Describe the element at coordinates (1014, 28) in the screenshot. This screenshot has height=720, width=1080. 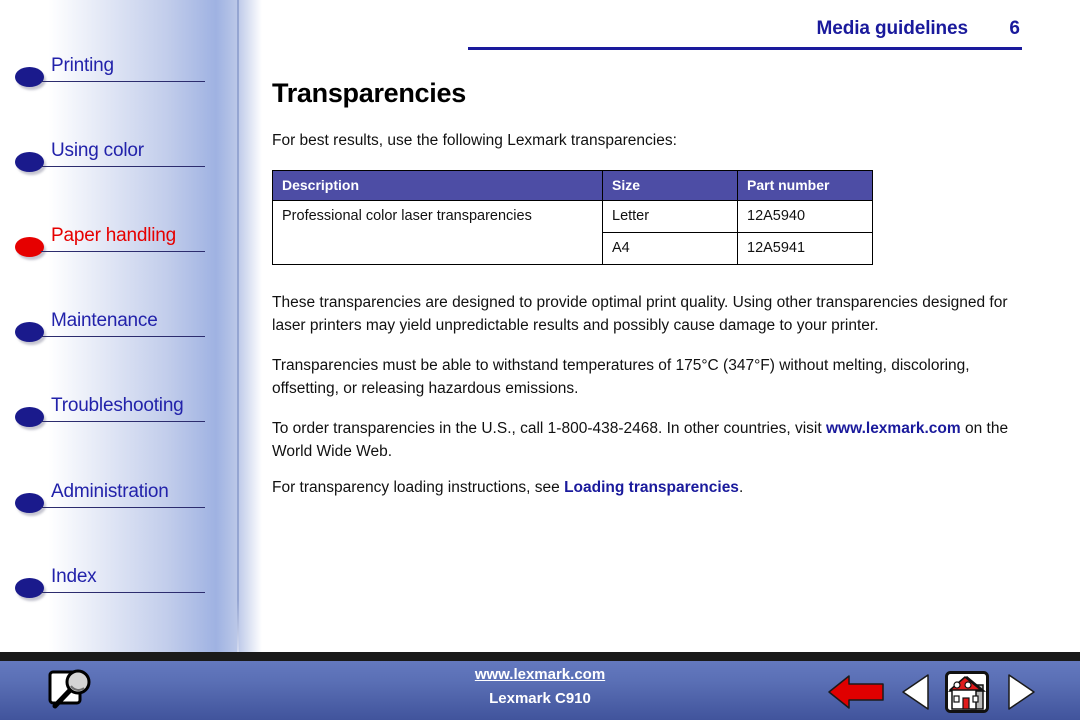
I see `header-page-number: 6` at that location.